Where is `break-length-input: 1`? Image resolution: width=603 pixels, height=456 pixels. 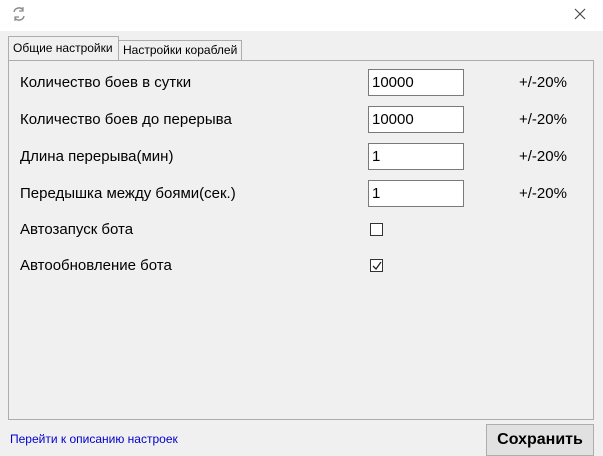 break-length-input: 1 is located at coordinates (416, 156).